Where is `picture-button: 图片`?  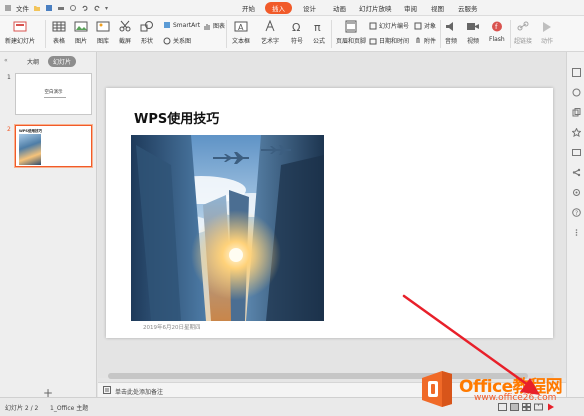 picture-button: 图片 is located at coordinates (81, 32).